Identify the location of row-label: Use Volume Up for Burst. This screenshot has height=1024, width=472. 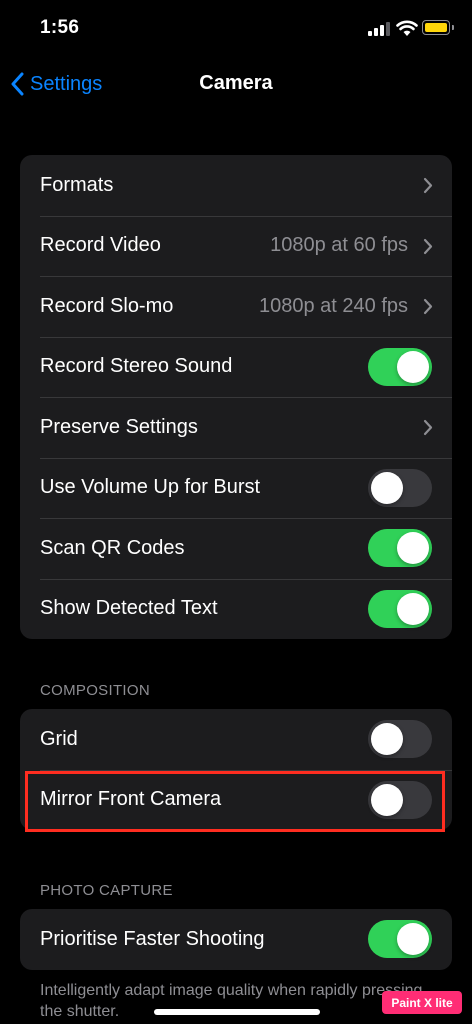
(150, 487).